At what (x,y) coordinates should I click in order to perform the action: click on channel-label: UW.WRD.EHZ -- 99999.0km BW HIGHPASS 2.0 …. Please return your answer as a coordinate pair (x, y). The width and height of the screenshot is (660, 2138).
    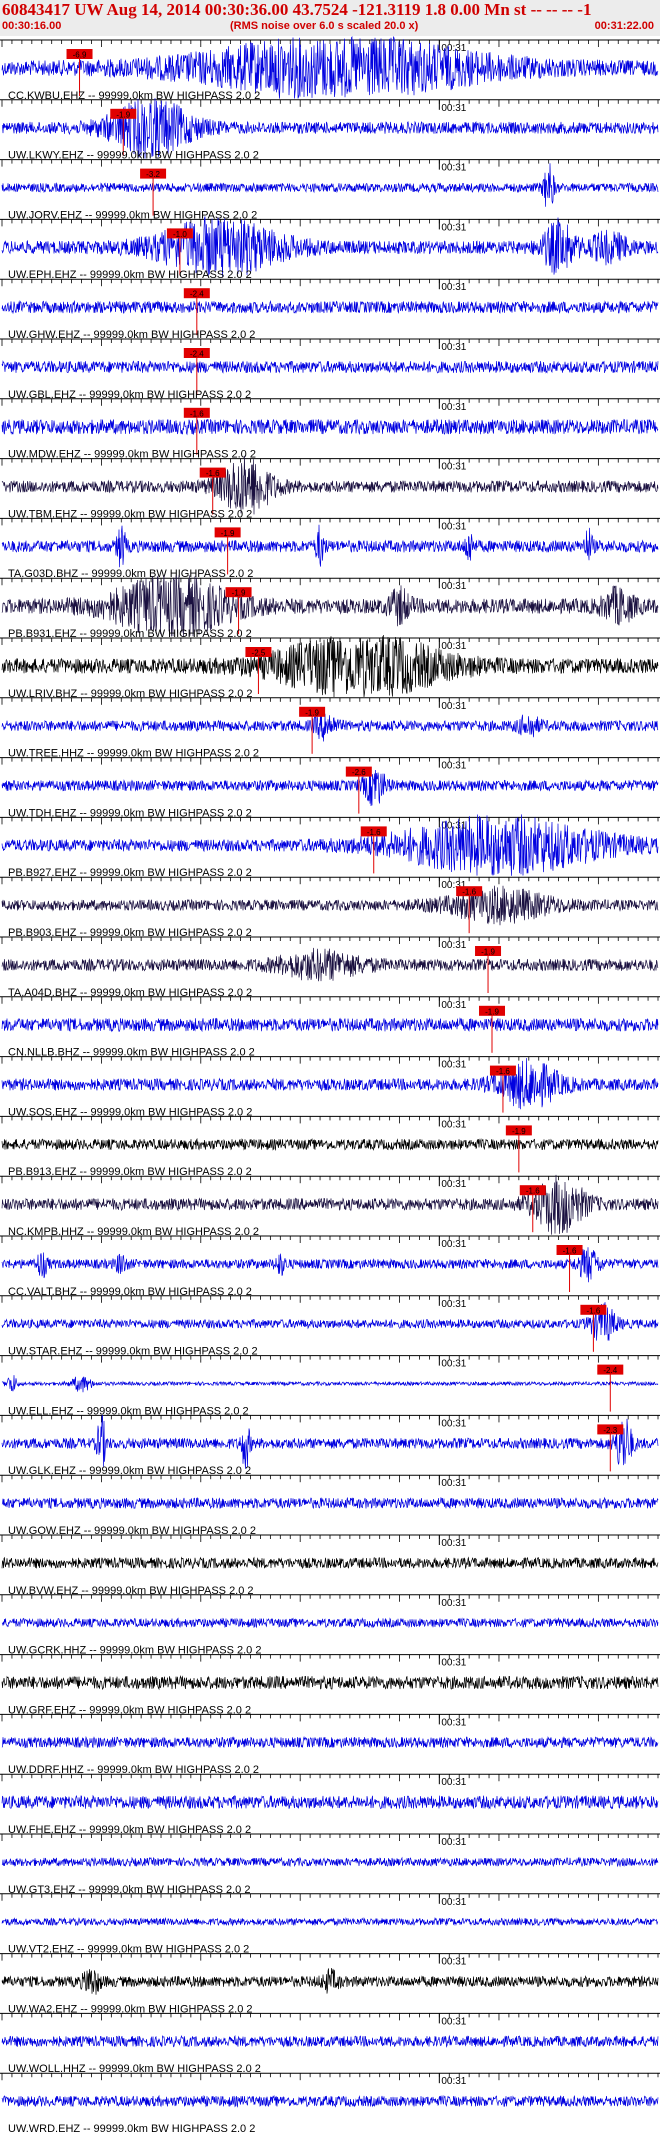
    Looking at the image, I should click on (131, 2129).